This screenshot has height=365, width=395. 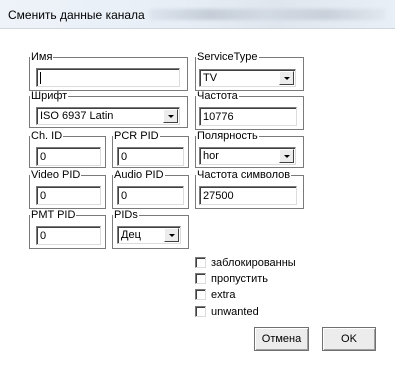 I want to click on pmt-pid-label: PMT PID, so click(x=53, y=215).